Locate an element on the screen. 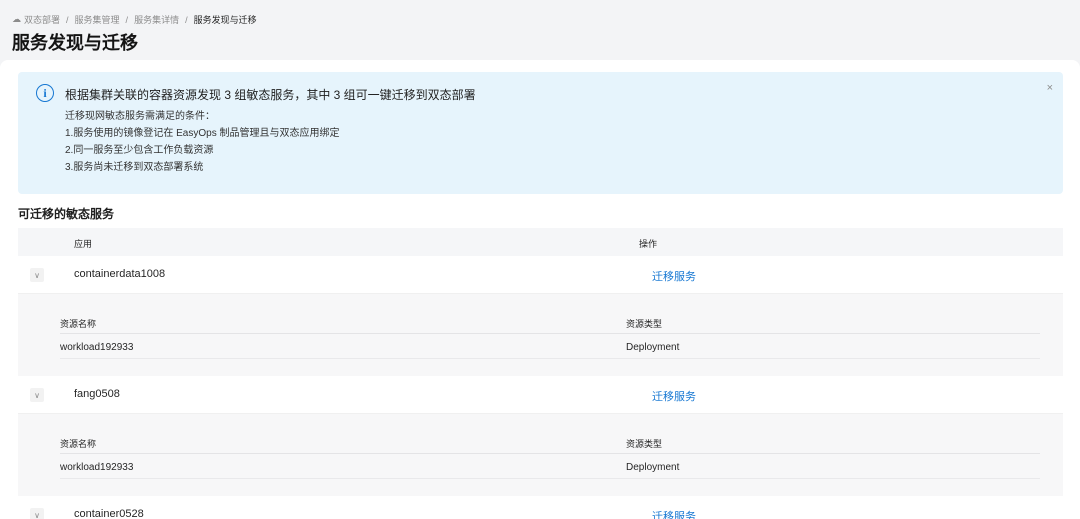  breadcrumb-item-dual-deploy: 双态部署 is located at coordinates (42, 19).